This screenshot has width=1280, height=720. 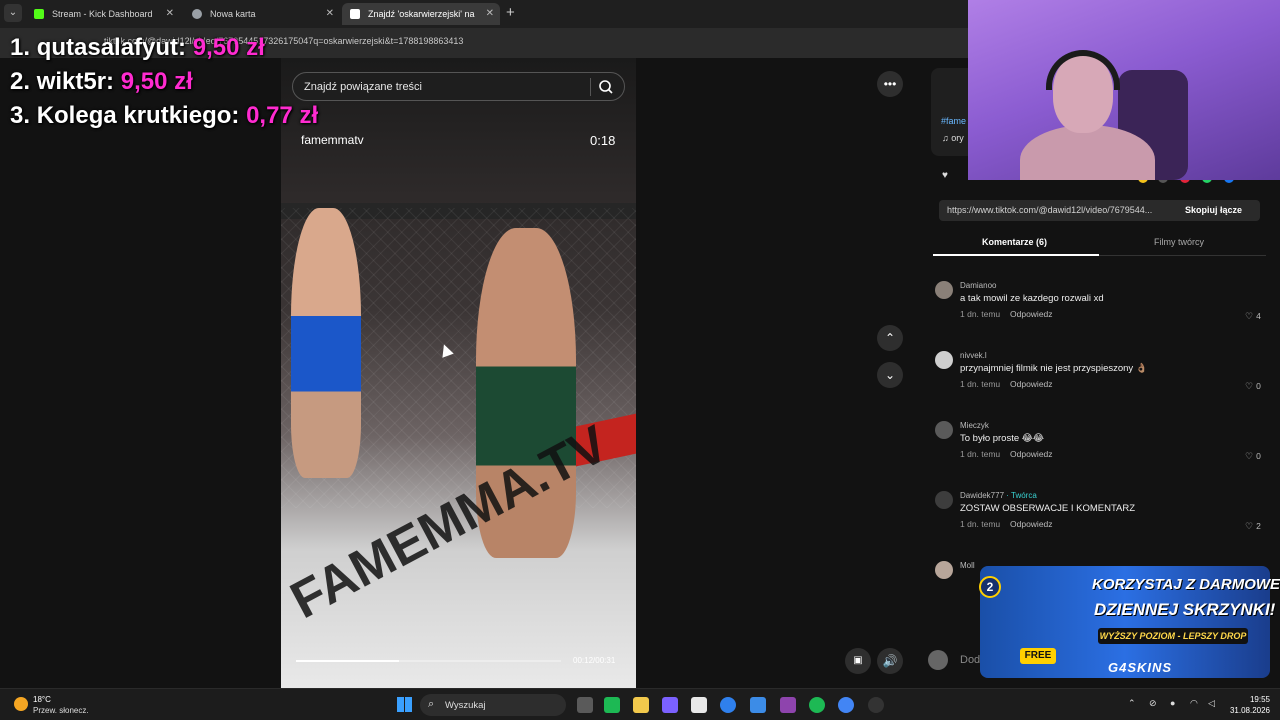 I want to click on search-icon, so click(x=606, y=87).